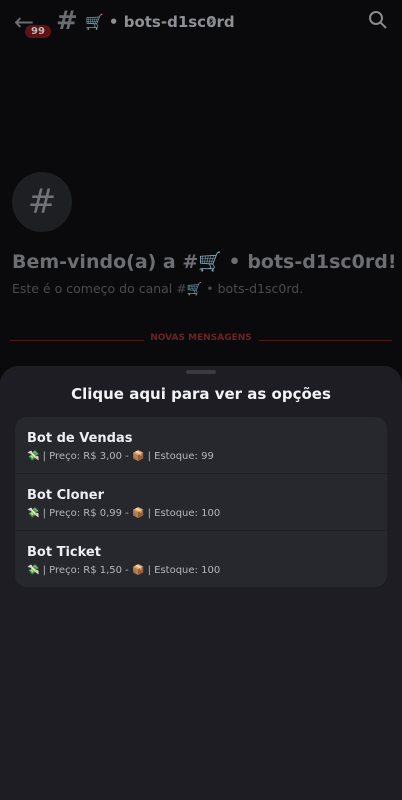 The width and height of the screenshot is (402, 800). What do you see at coordinates (120, 456) in the screenshot?
I see `option-description: 💸 | Preço: R$ 3,00 - 📦 | Estoque: 99` at bounding box center [120, 456].